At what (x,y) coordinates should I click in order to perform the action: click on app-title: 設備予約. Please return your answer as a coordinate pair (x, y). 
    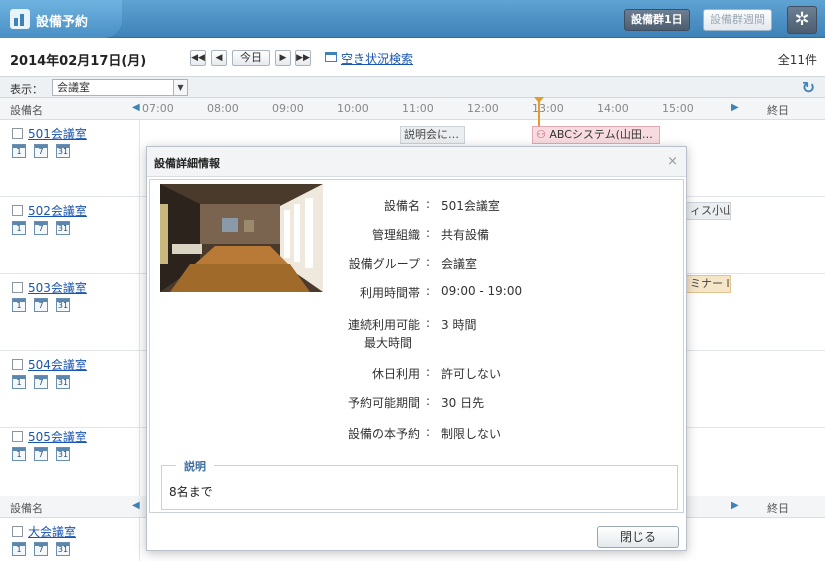
    Looking at the image, I should click on (62, 22).